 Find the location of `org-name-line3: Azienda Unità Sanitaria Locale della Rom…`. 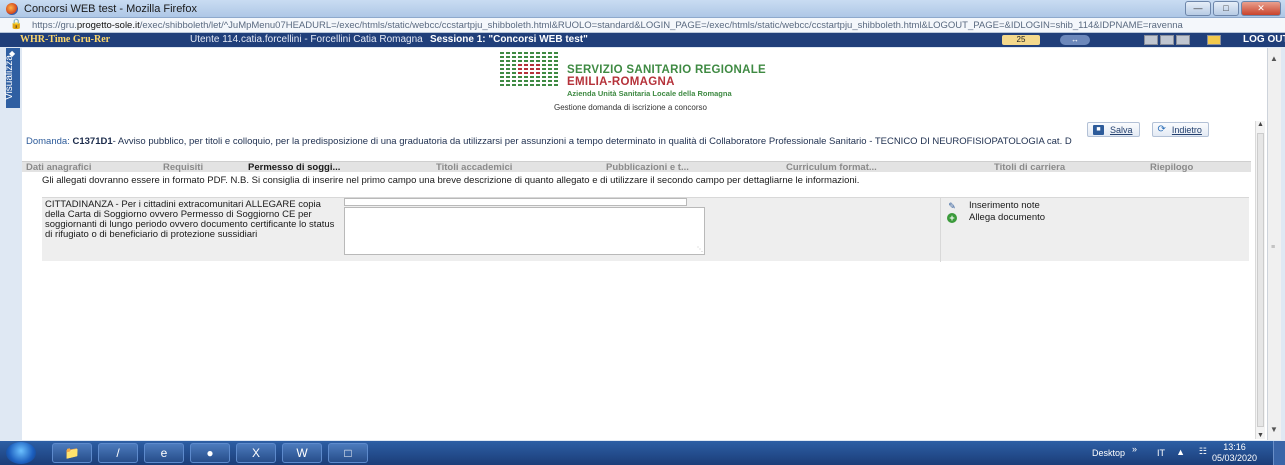

org-name-line3: Azienda Unità Sanitaria Locale della Rom… is located at coordinates (649, 93).